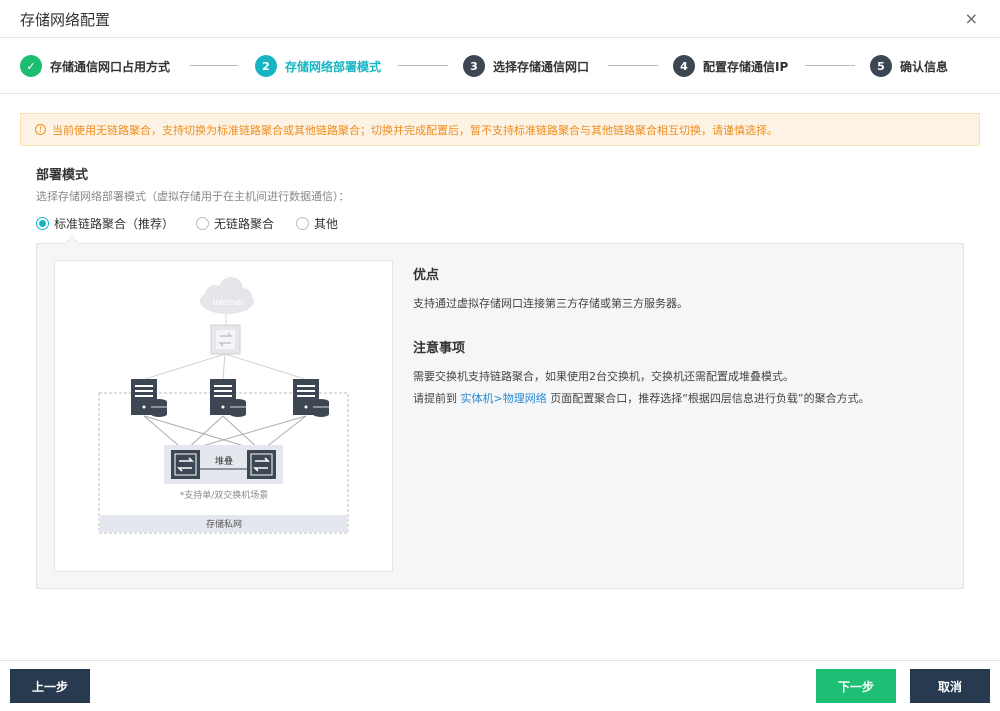  What do you see at coordinates (40, 129) in the screenshot?
I see `info-icon: !` at bounding box center [40, 129].